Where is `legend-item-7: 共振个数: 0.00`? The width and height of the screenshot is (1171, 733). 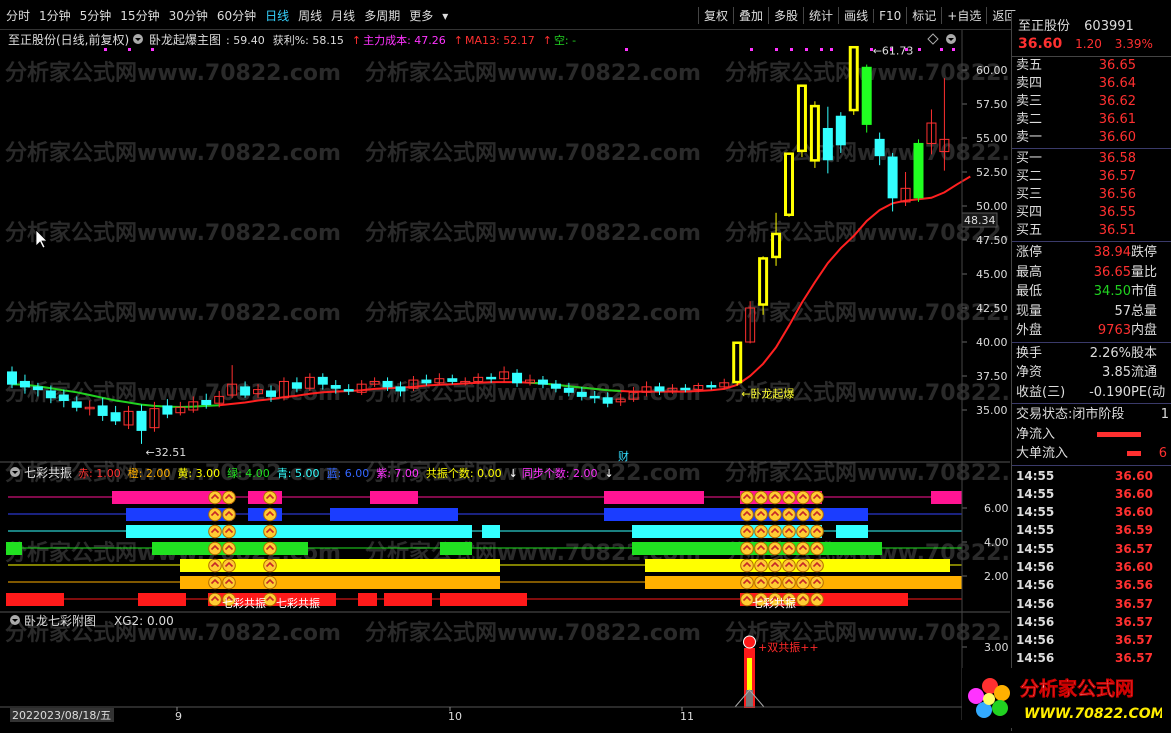
legend-item-7: 共振个数: 0.00 is located at coordinates (464, 473).